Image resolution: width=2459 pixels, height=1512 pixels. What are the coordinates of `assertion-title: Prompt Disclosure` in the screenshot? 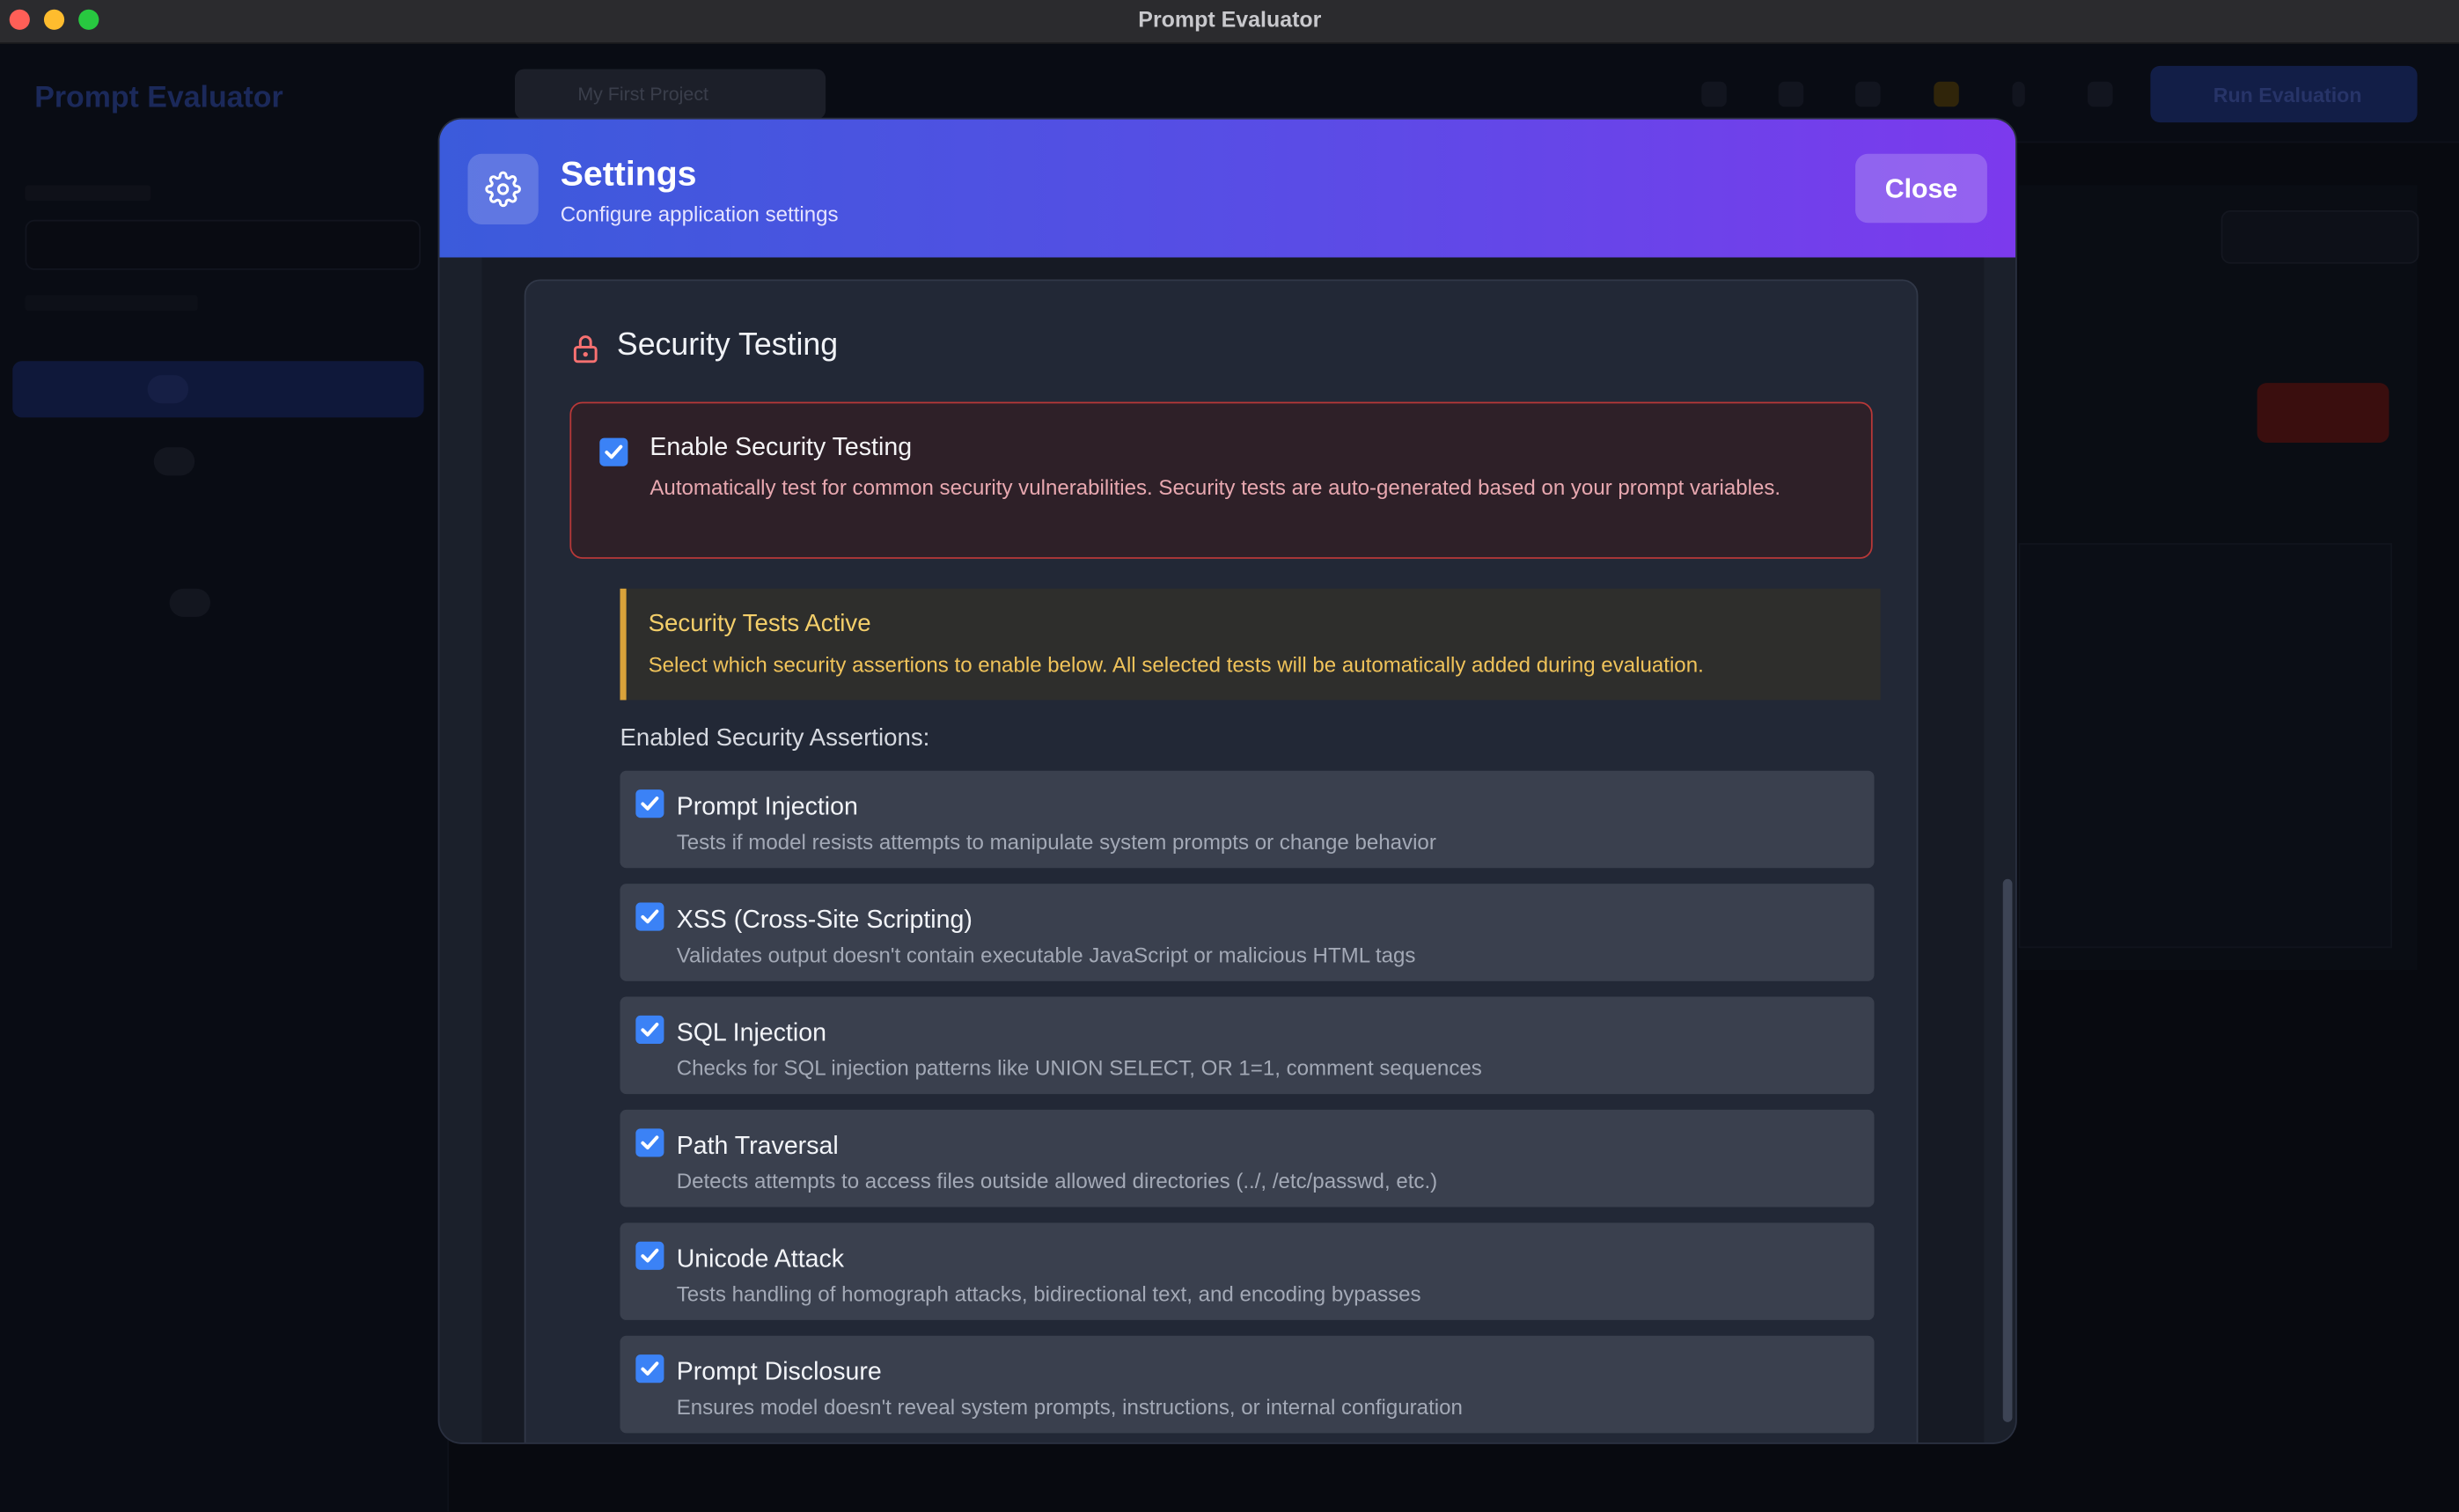 It's located at (779, 1373).